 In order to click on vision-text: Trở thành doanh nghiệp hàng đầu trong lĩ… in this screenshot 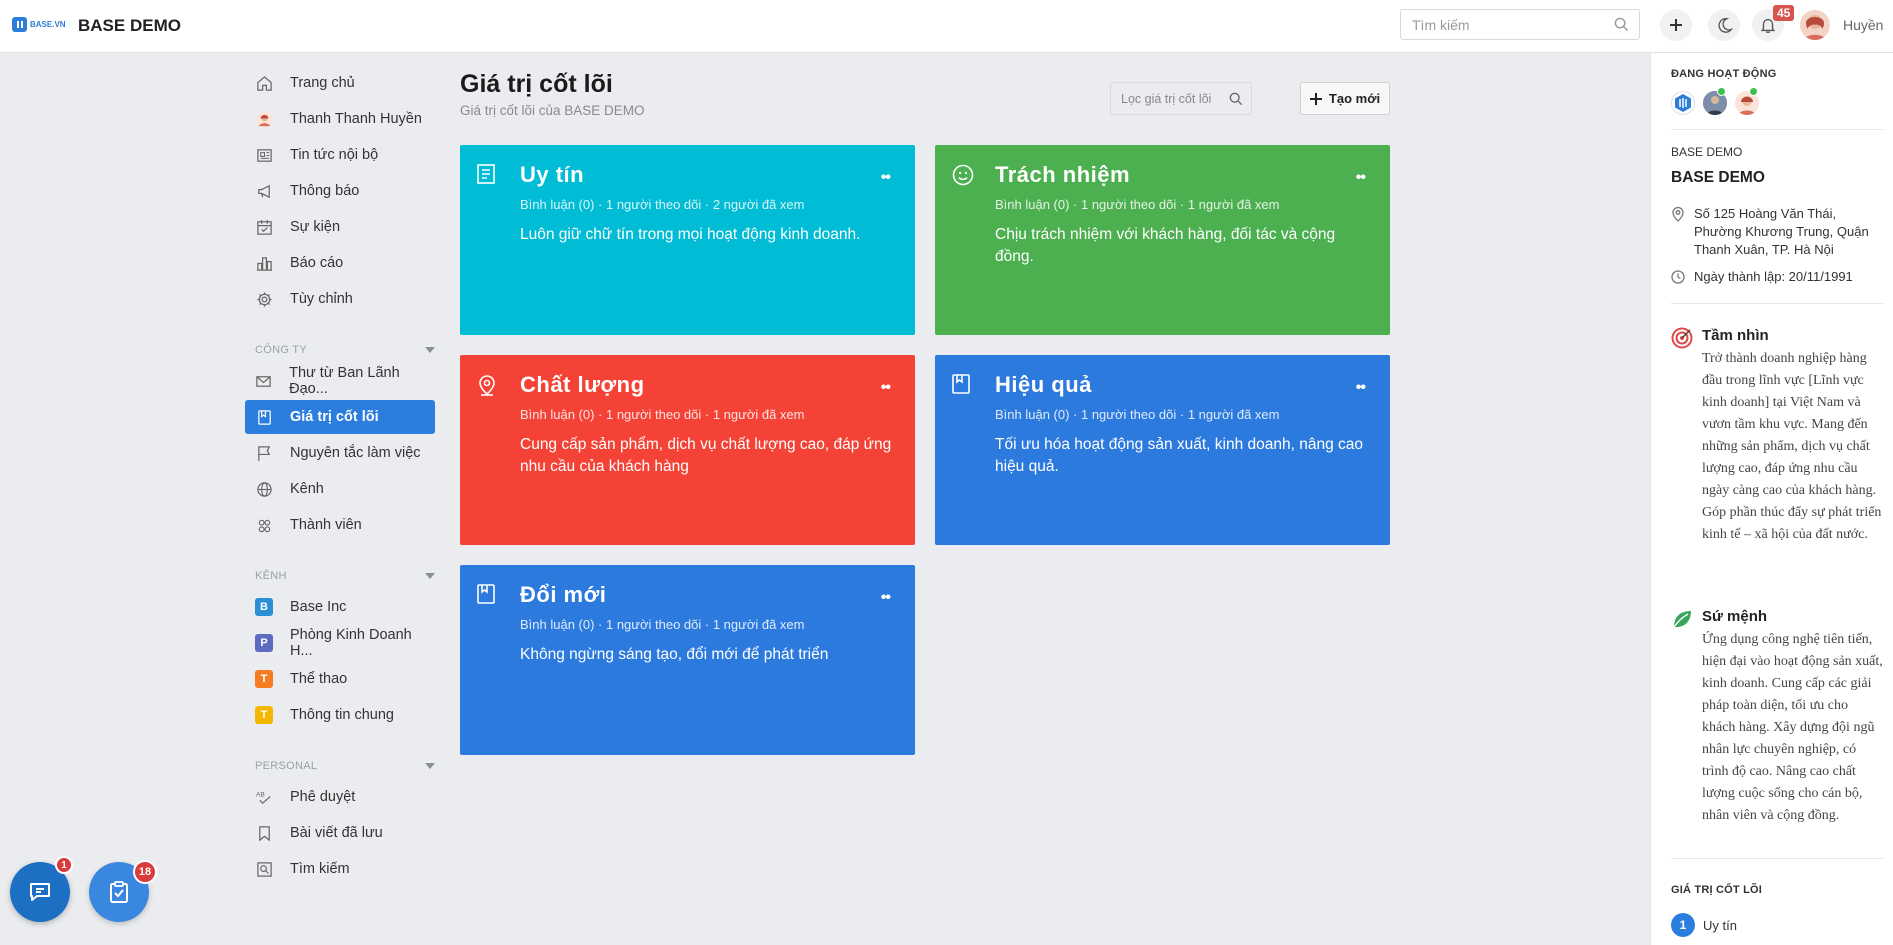, I will do `click(1792, 446)`.